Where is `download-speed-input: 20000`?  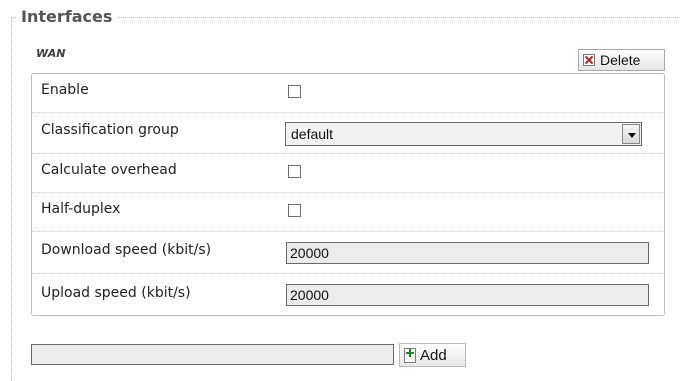
download-speed-input: 20000 is located at coordinates (467, 253).